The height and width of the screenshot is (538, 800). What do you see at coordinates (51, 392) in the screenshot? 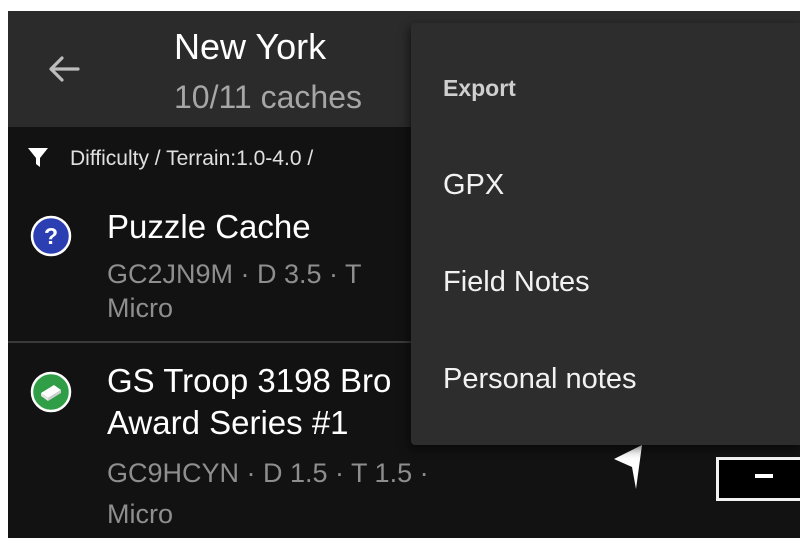
I see `traditional-cache-icon` at bounding box center [51, 392].